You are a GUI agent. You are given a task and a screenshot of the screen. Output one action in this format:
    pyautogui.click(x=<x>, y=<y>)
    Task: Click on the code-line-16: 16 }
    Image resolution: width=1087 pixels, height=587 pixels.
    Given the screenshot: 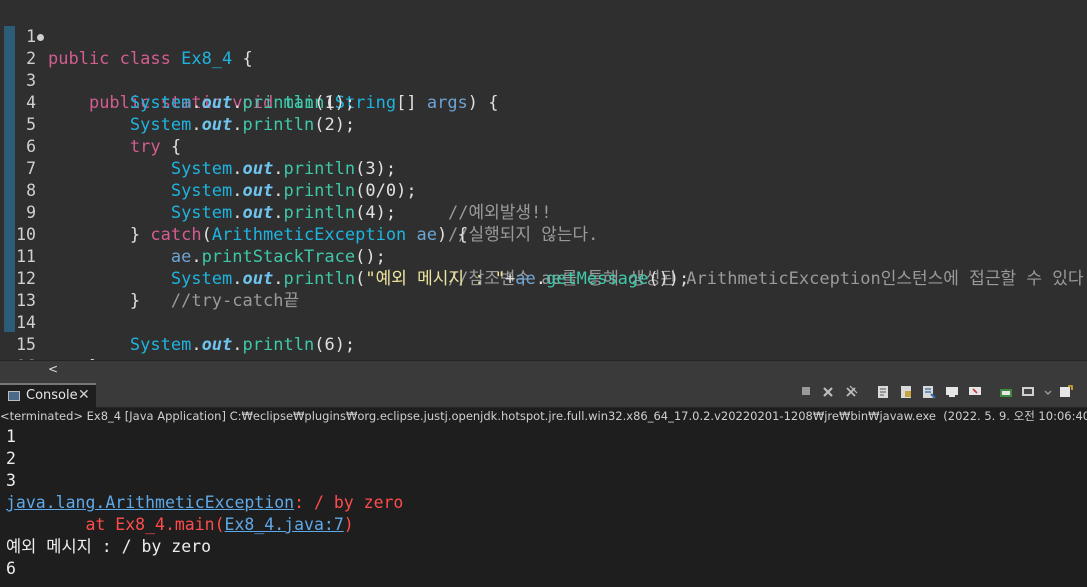 What is the action you would take?
    pyautogui.click(x=543, y=347)
    